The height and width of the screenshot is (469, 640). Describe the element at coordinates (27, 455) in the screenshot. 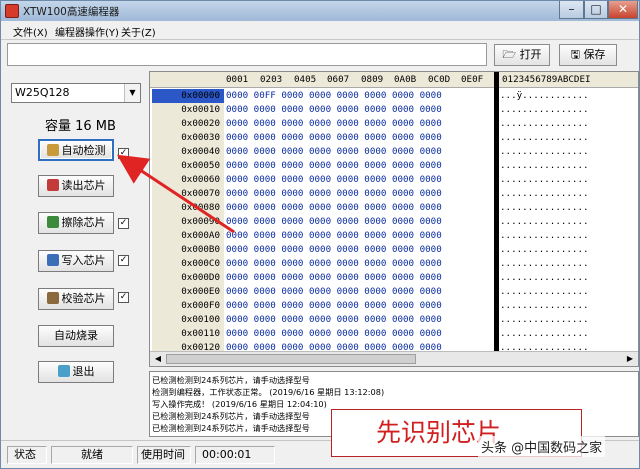

I see `status-label: 状态` at that location.